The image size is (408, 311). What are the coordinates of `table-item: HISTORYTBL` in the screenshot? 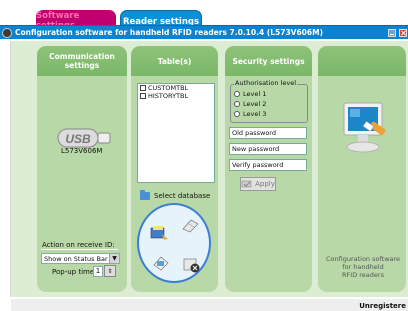 It's located at (177, 96).